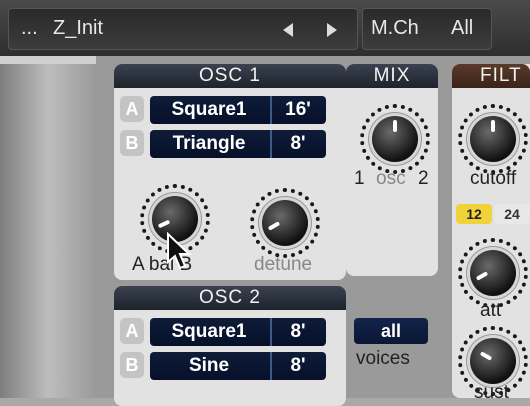 The width and height of the screenshot is (530, 406). I want to click on osc-mix-label-mid: osc, so click(391, 178).